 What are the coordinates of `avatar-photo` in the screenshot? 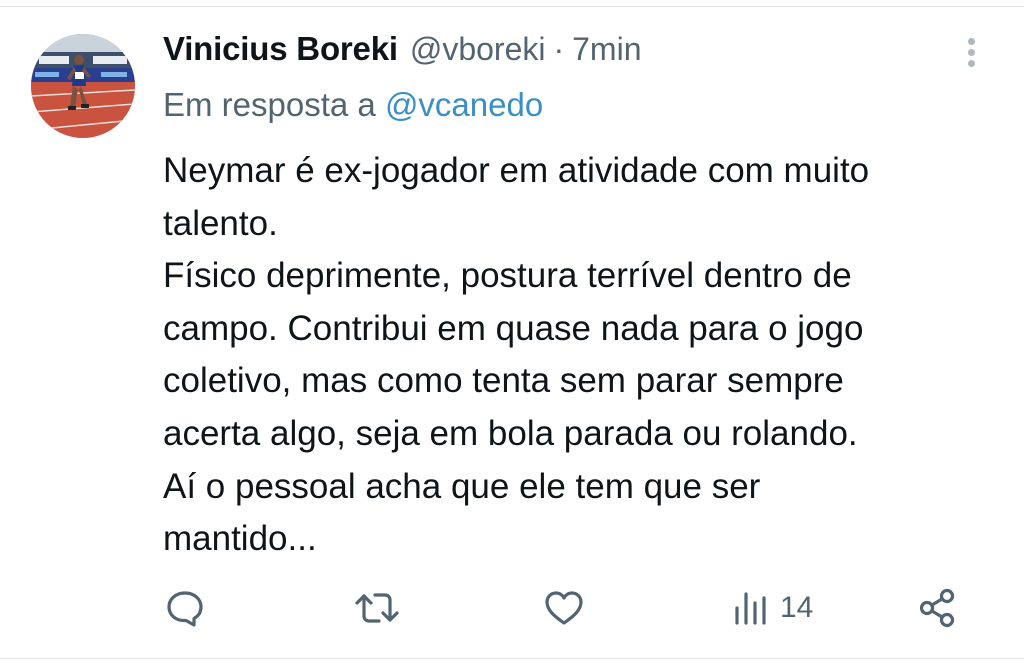 It's located at (83, 86).